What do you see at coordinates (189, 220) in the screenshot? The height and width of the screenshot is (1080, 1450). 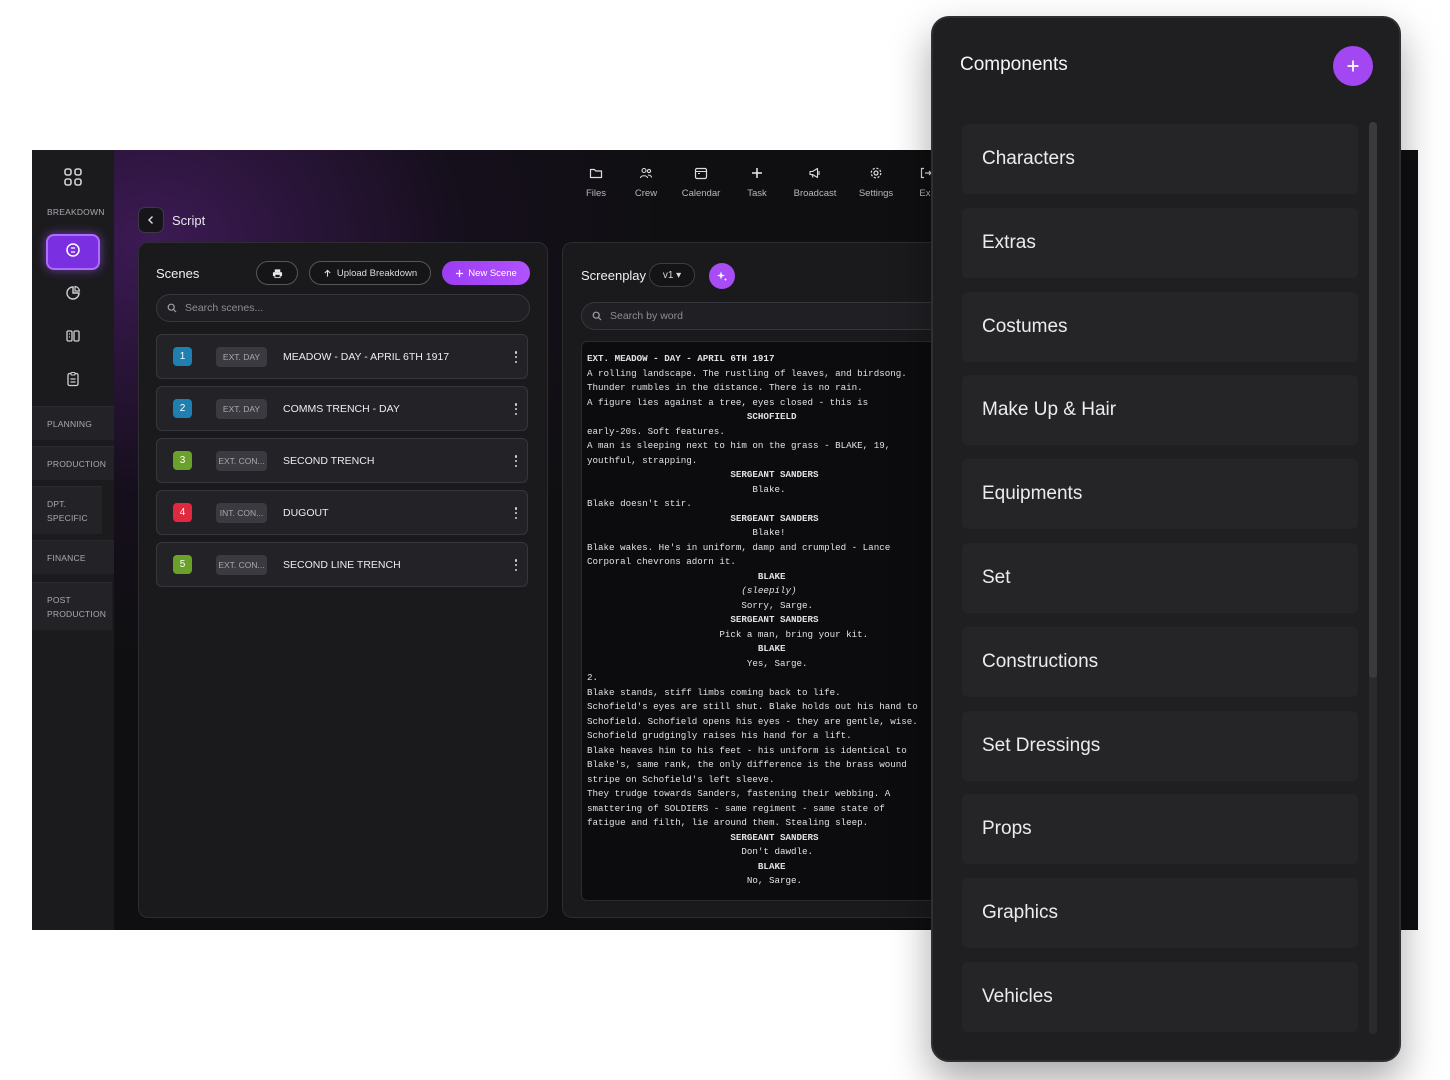 I see `page-title: Script` at bounding box center [189, 220].